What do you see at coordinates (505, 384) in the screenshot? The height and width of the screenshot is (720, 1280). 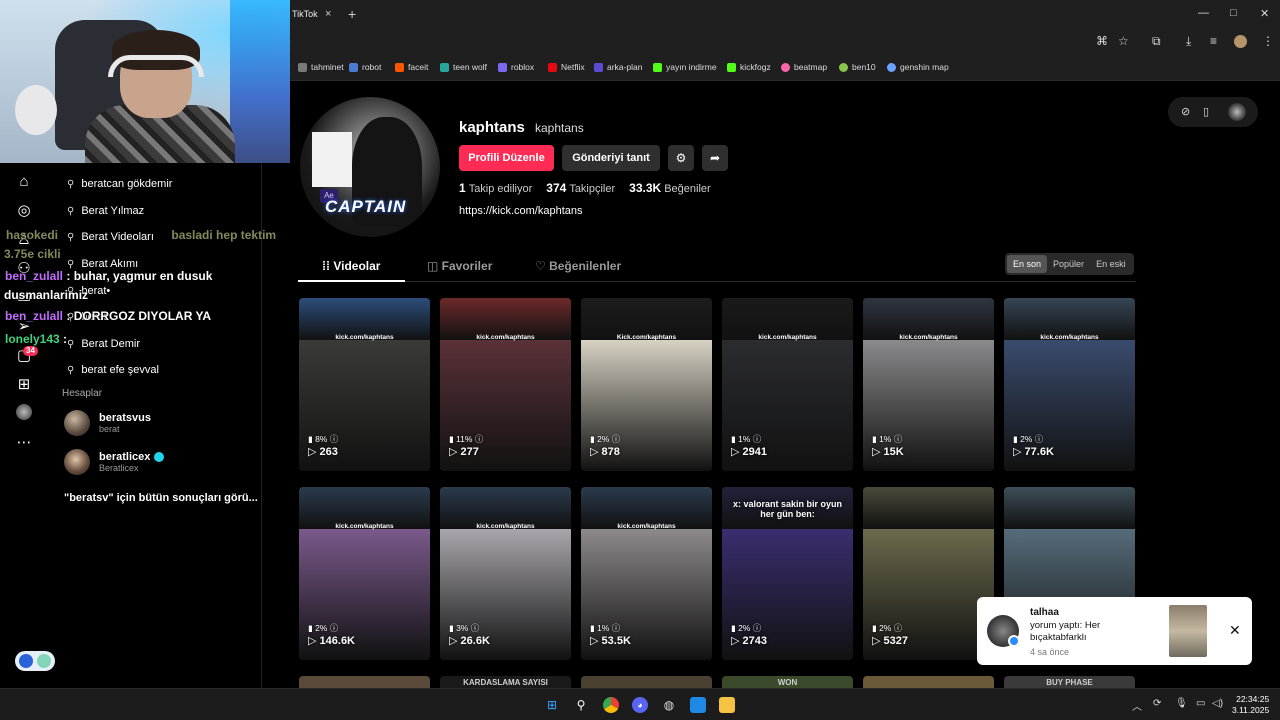 I see `video-card: kick.com/kaphtans ▮ 11% ⓘ ▷ 277` at bounding box center [505, 384].